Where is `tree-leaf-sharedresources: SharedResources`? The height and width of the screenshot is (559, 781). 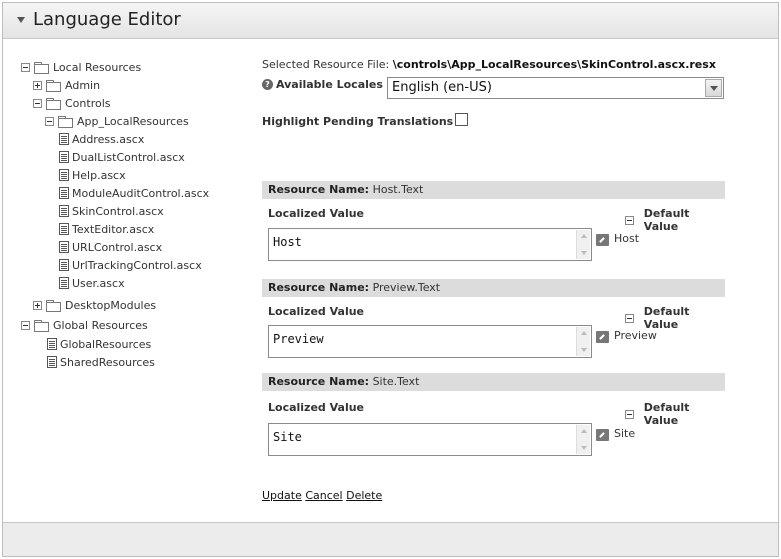 tree-leaf-sharedresources: SharedResources is located at coordinates (101, 362).